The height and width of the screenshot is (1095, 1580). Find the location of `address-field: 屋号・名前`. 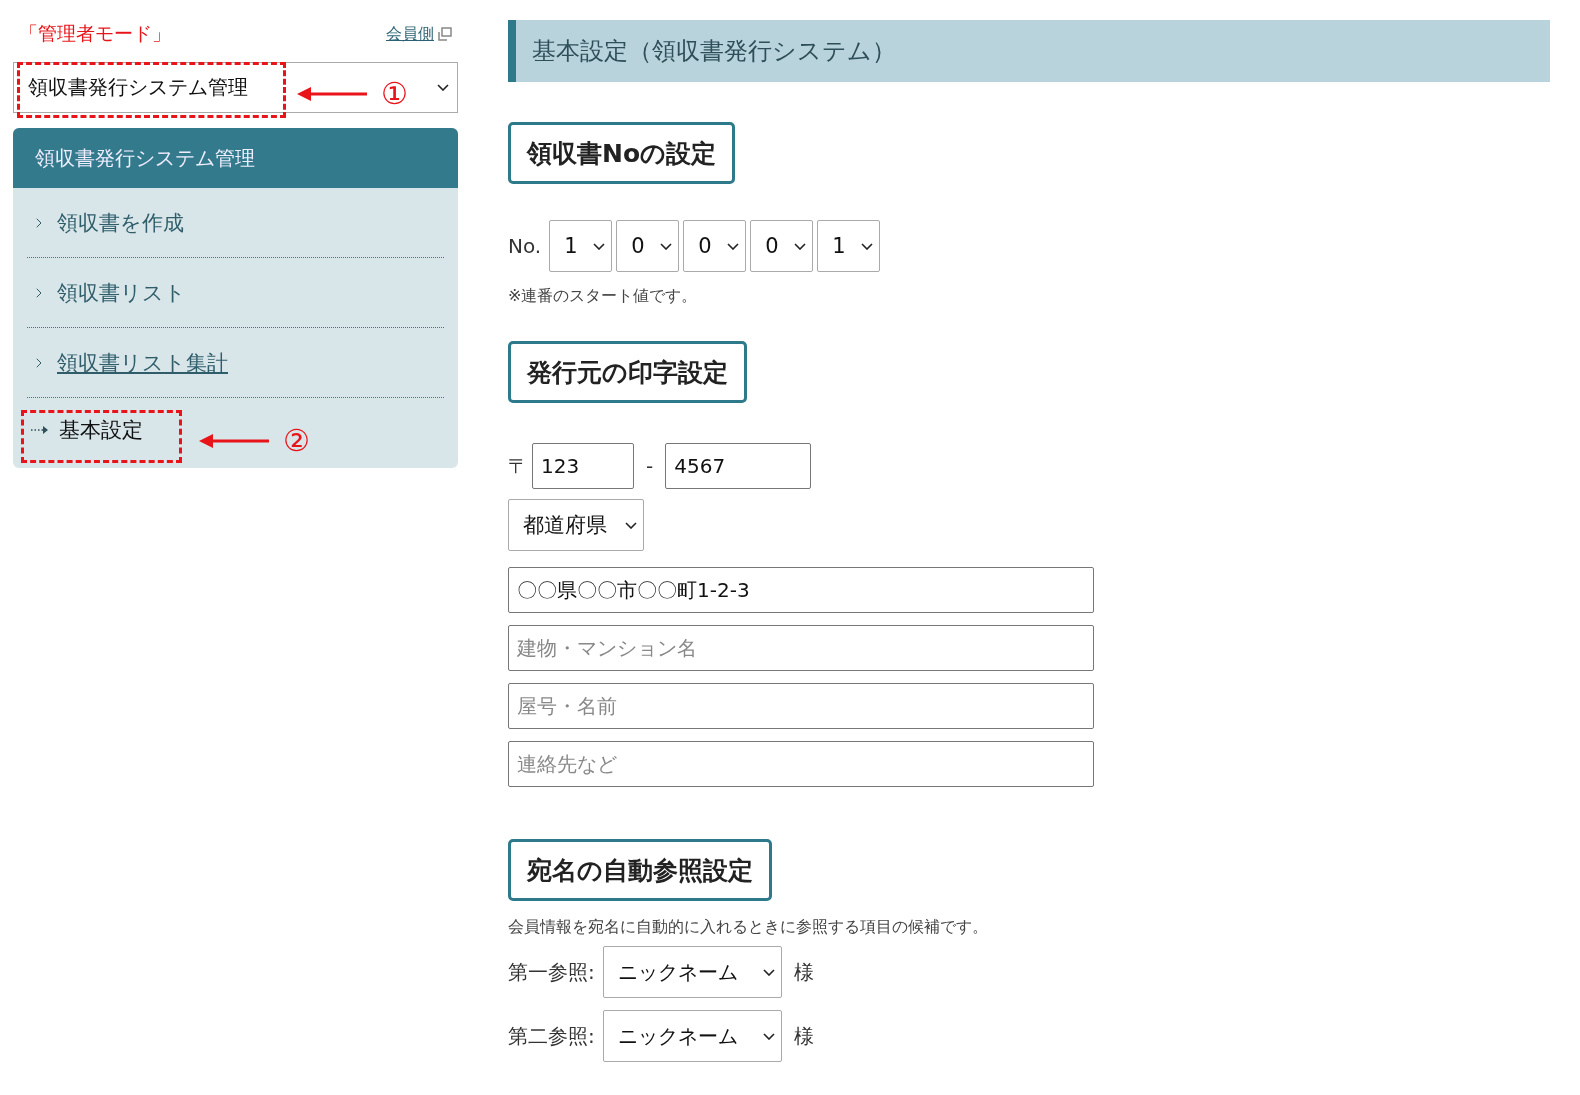

address-field: 屋号・名前 is located at coordinates (801, 706).